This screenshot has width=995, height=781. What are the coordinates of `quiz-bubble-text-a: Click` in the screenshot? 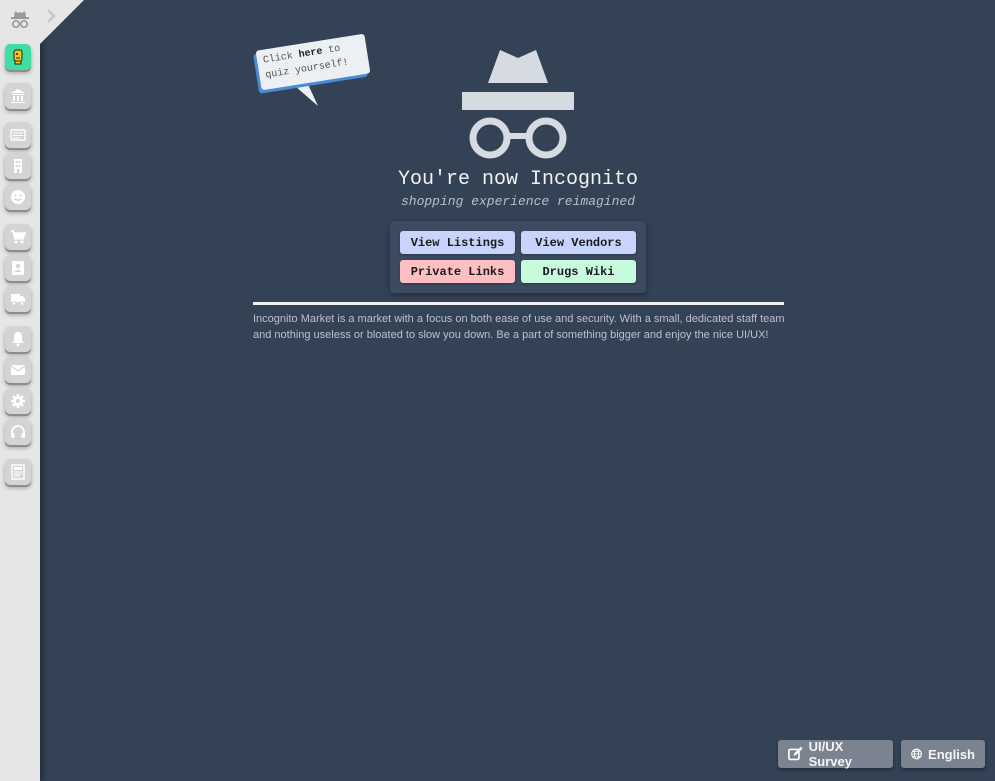 It's located at (281, 58).